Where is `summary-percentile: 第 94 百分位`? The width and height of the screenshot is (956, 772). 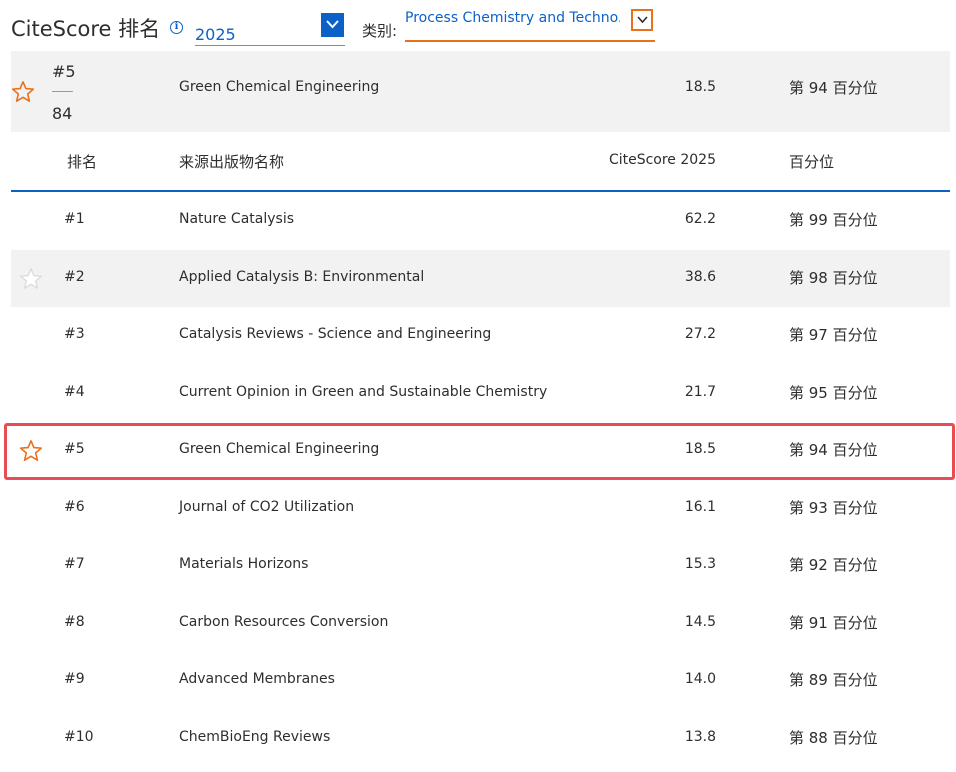
summary-percentile: 第 94 百分位 is located at coordinates (833, 88).